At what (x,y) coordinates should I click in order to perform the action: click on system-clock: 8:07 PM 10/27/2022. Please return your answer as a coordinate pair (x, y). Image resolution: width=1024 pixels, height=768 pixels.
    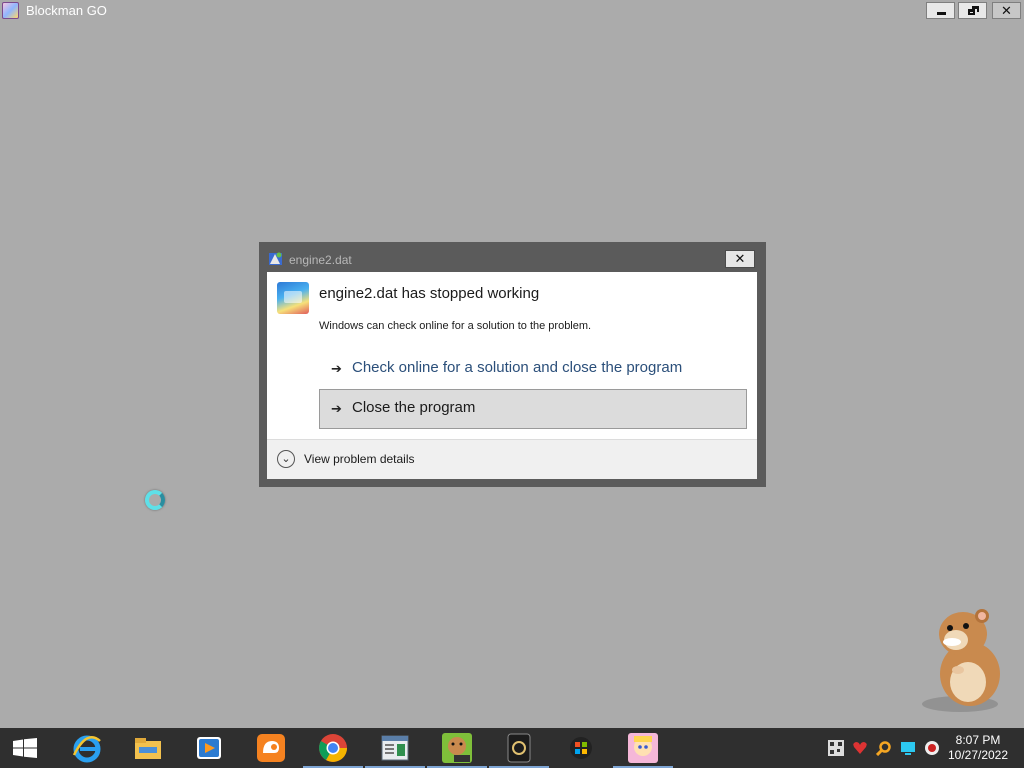
    Looking at the image, I should click on (978, 748).